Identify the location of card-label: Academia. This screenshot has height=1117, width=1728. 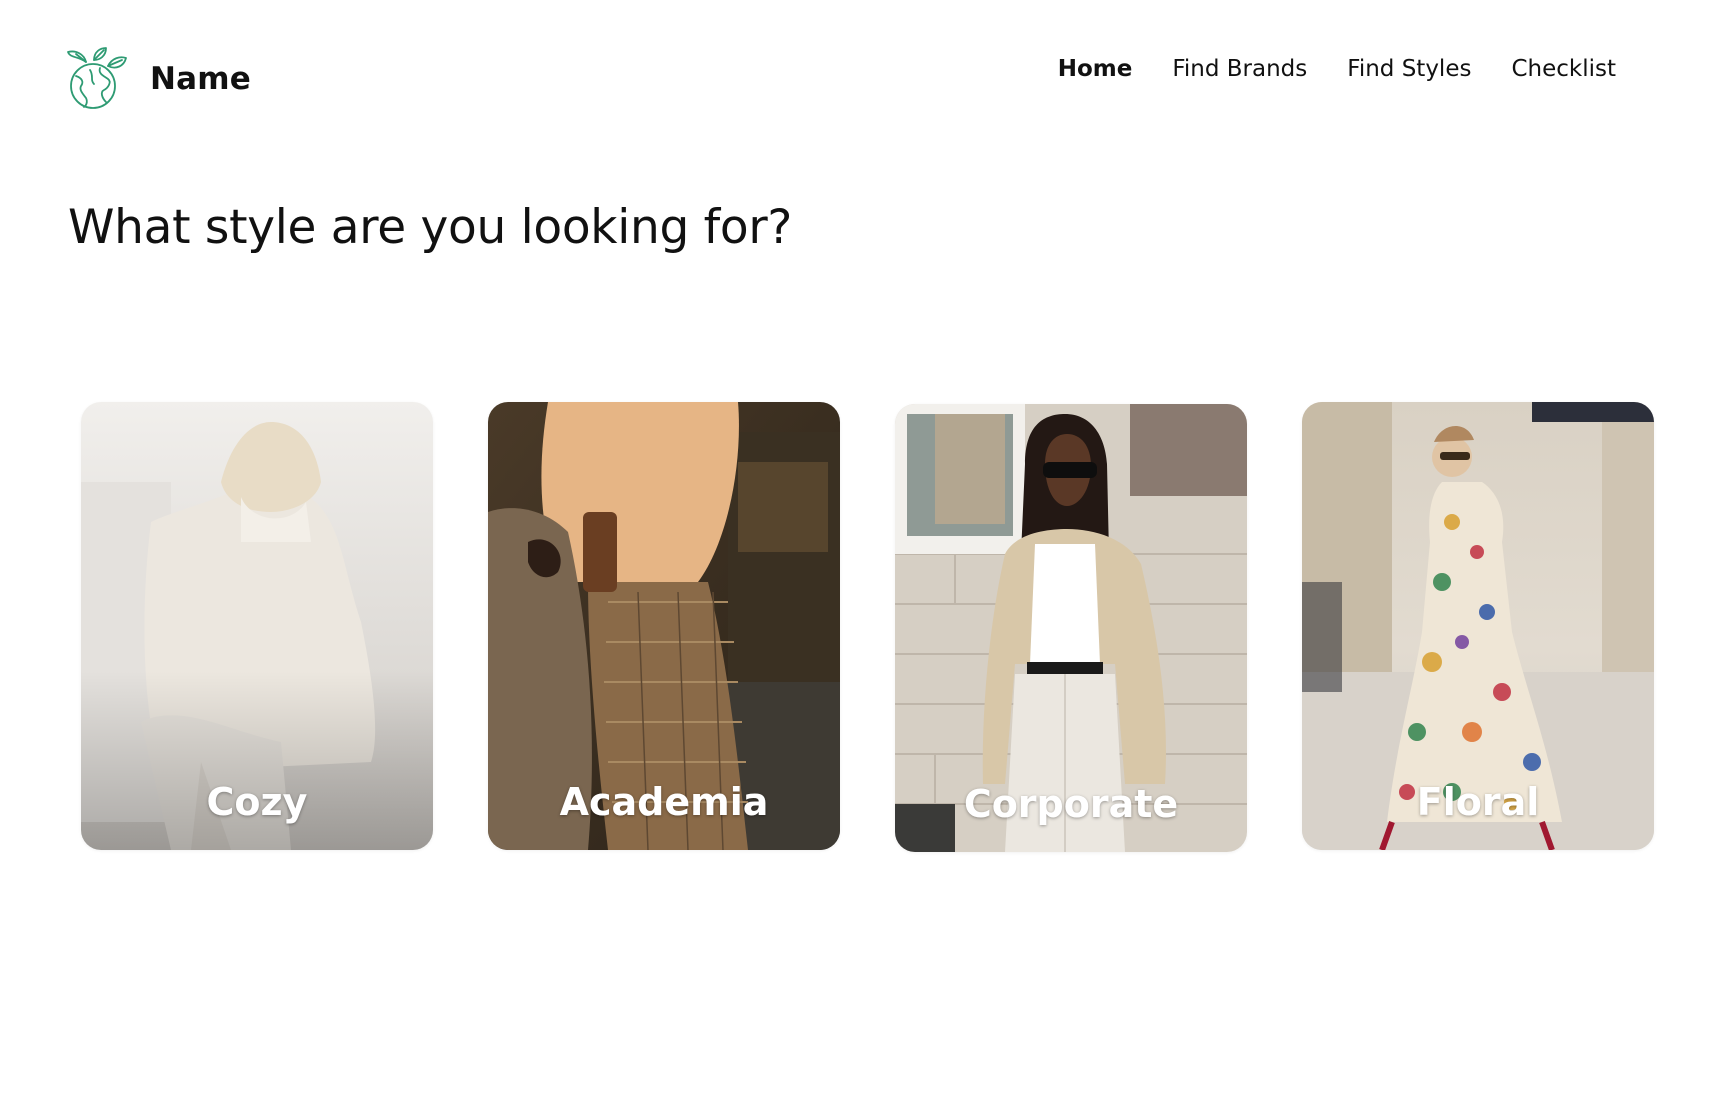
(664, 802).